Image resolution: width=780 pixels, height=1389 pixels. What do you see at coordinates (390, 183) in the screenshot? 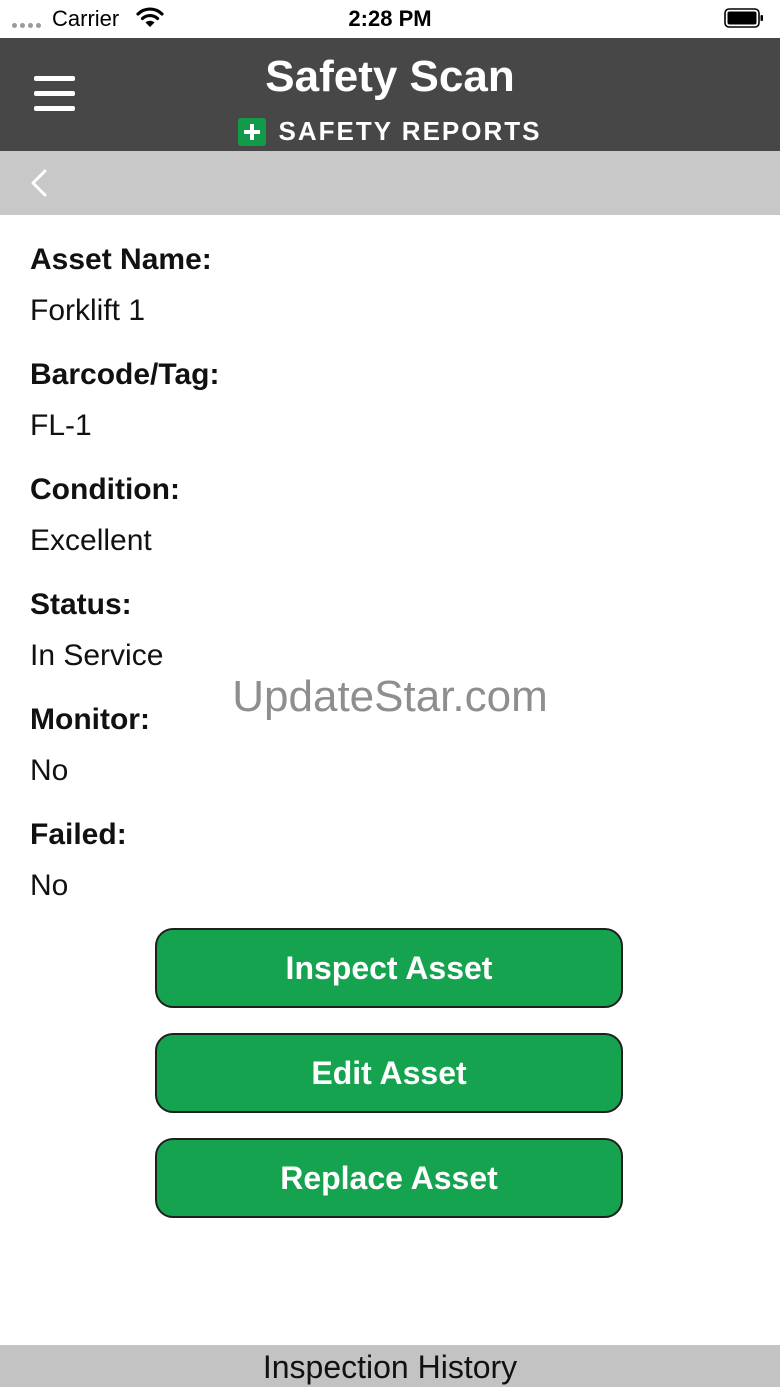
I see `navigation-bar` at bounding box center [390, 183].